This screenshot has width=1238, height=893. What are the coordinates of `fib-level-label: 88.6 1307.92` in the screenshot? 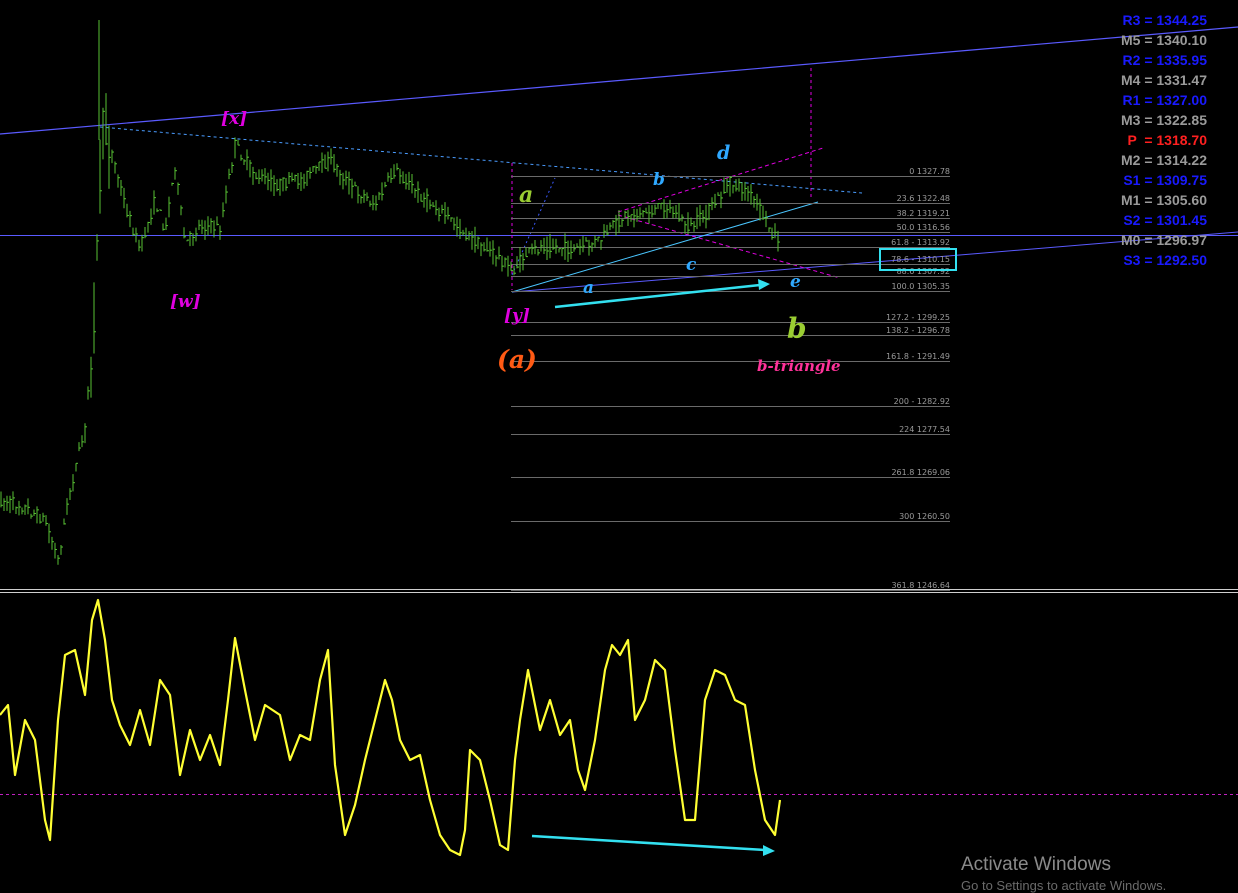 It's located at (923, 271).